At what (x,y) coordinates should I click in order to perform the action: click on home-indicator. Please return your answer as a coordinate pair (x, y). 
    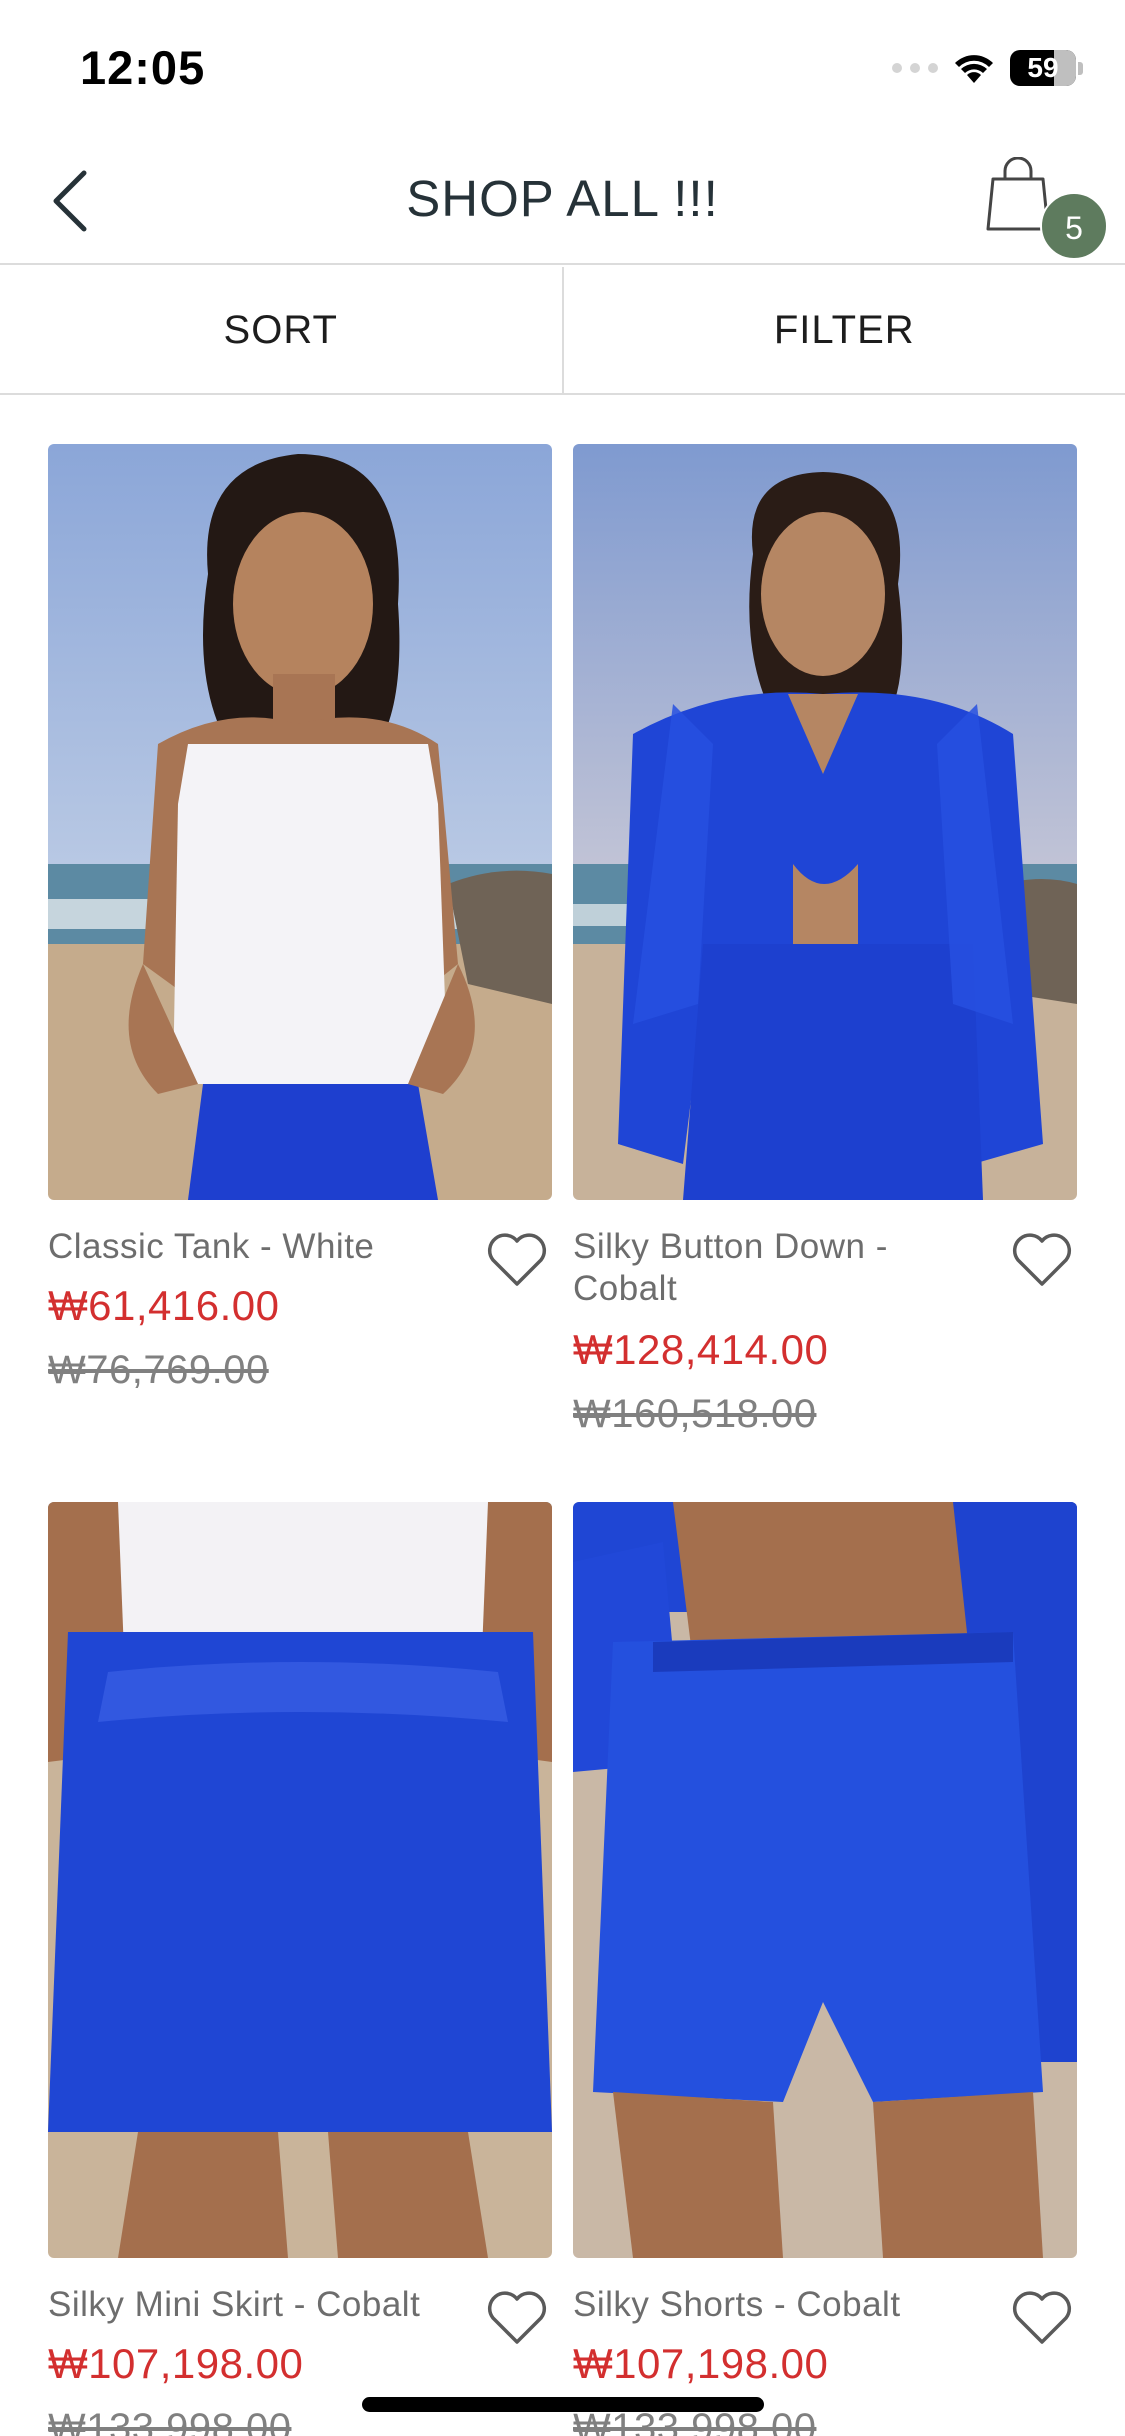
    Looking at the image, I should click on (563, 2404).